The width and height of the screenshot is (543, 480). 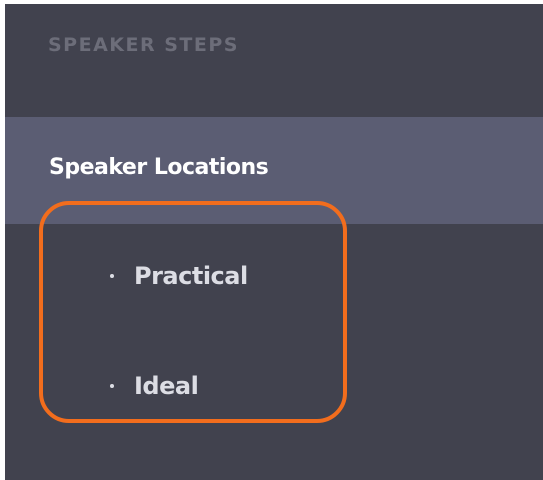 What do you see at coordinates (143, 45) in the screenshot?
I see `section-header: SPEAKER STEPS` at bounding box center [143, 45].